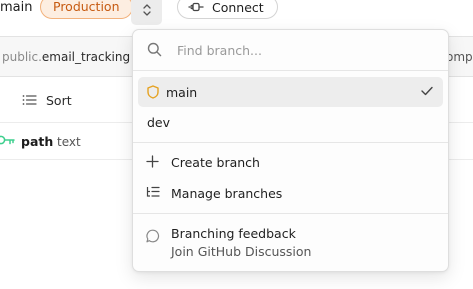  What do you see at coordinates (182, 92) in the screenshot?
I see `branch-label: main` at bounding box center [182, 92].